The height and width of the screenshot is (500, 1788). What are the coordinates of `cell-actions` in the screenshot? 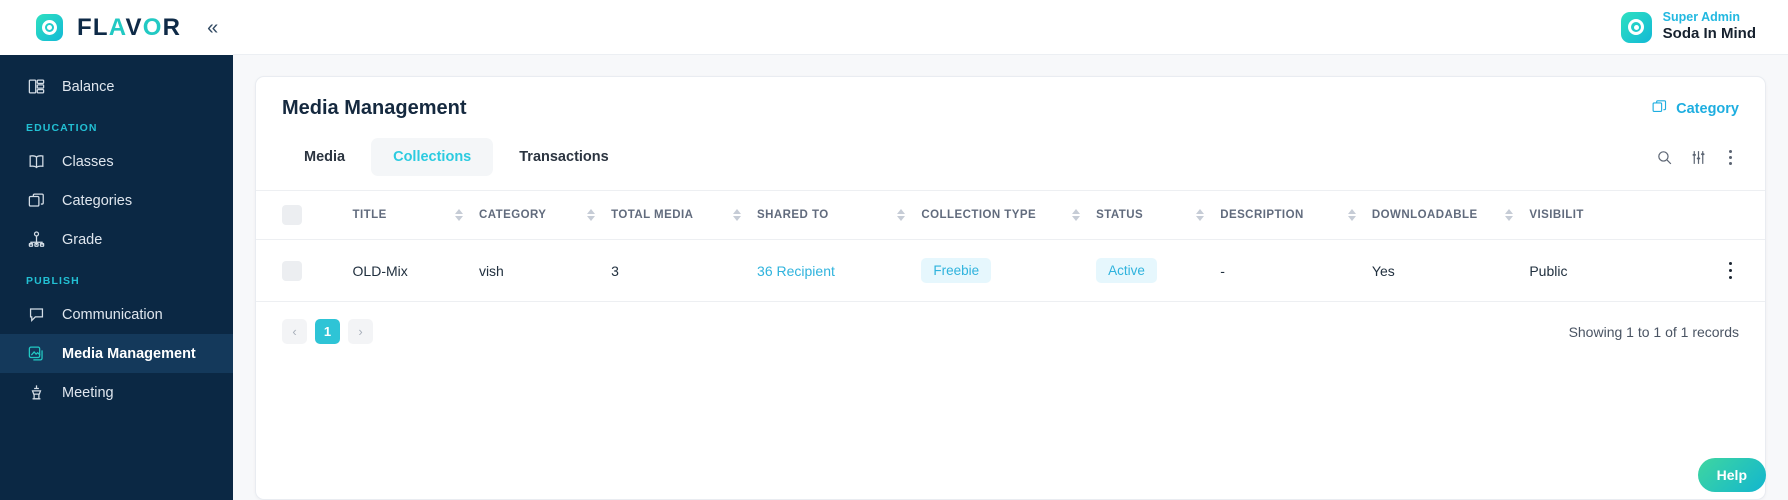 It's located at (1730, 270).